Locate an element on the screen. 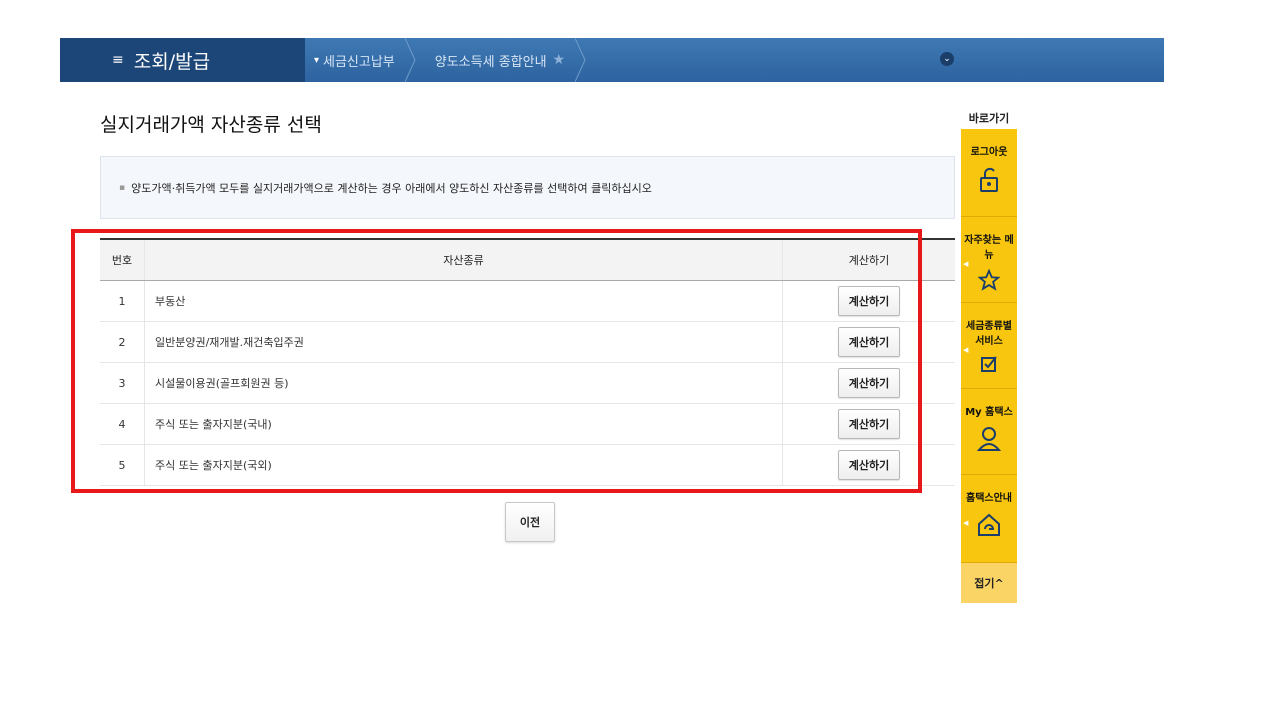  breadcrumb-label: 양도소득세 종합안내 is located at coordinates (490, 62).